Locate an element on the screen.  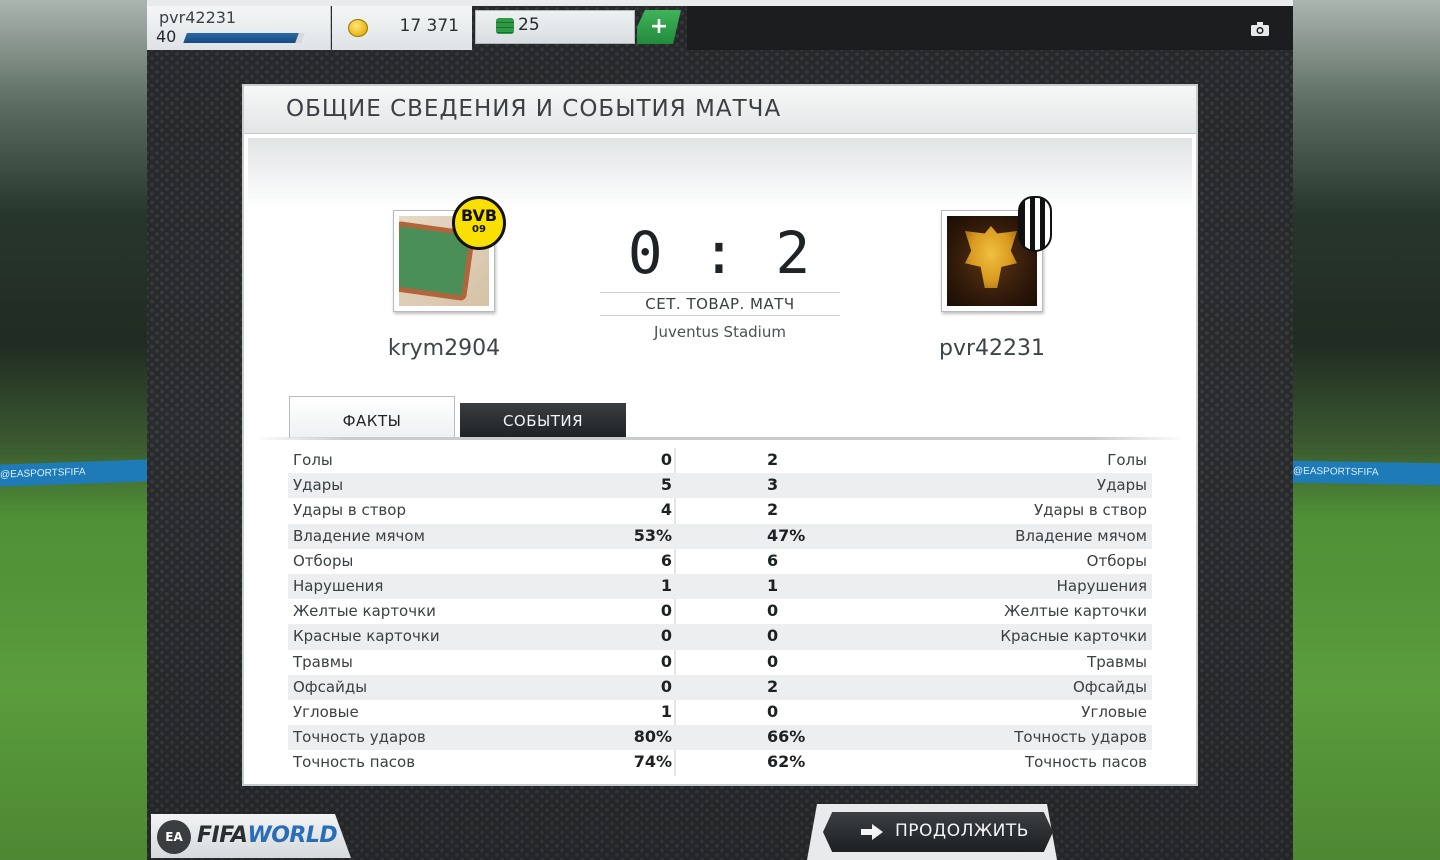
stat-value-home: 6 is located at coordinates (666, 560).